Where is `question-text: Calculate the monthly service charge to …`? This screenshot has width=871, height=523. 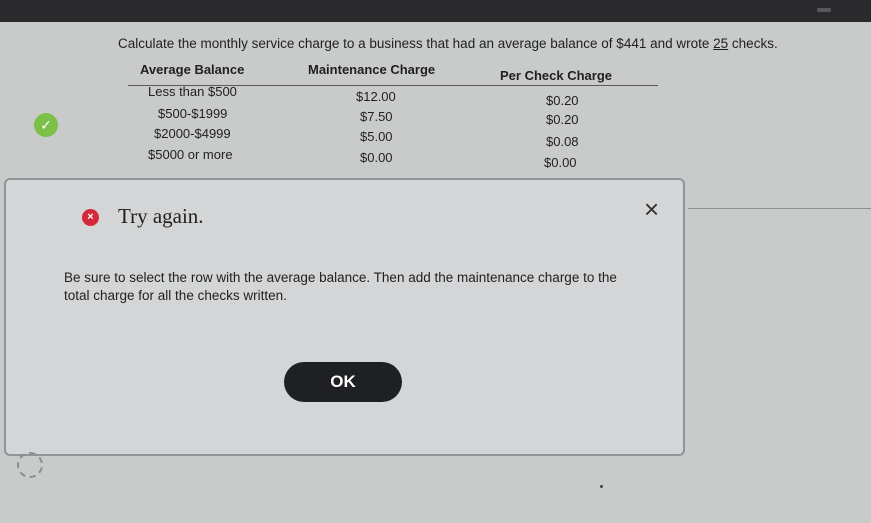
question-text: Calculate the monthly service charge to … is located at coordinates (448, 43).